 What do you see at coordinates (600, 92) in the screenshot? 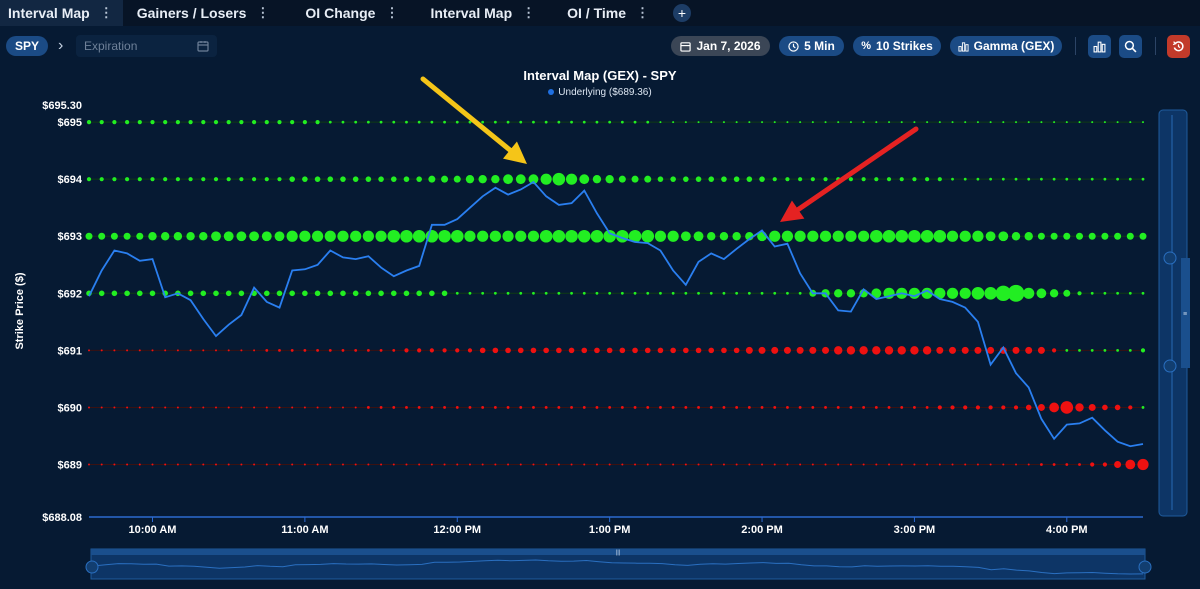
I see `chart-legend: Underlying ($689.36)` at bounding box center [600, 92].